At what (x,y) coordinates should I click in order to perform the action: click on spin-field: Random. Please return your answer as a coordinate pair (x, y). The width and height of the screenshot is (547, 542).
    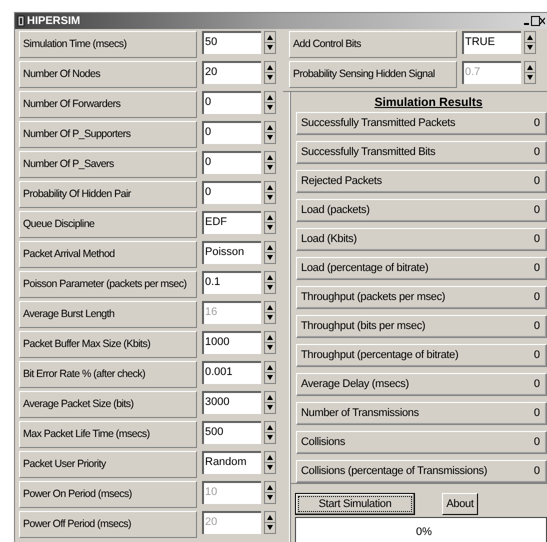
    Looking at the image, I should click on (231, 462).